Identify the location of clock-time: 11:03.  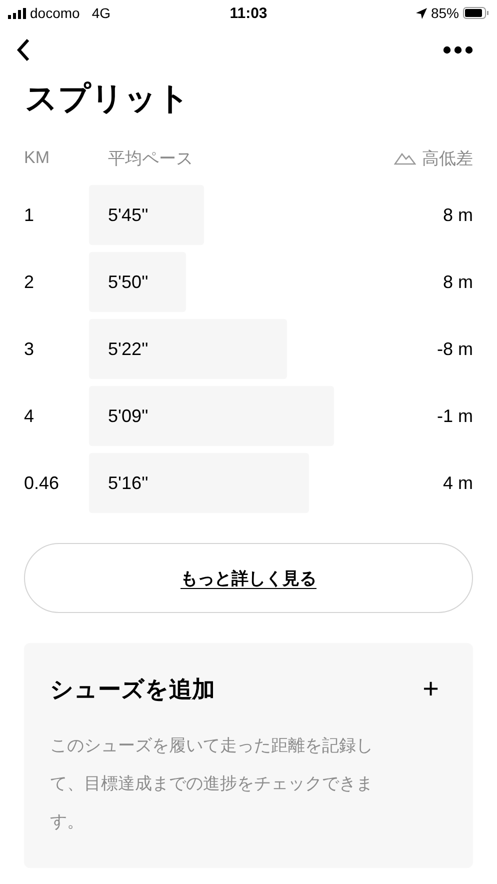
(249, 13).